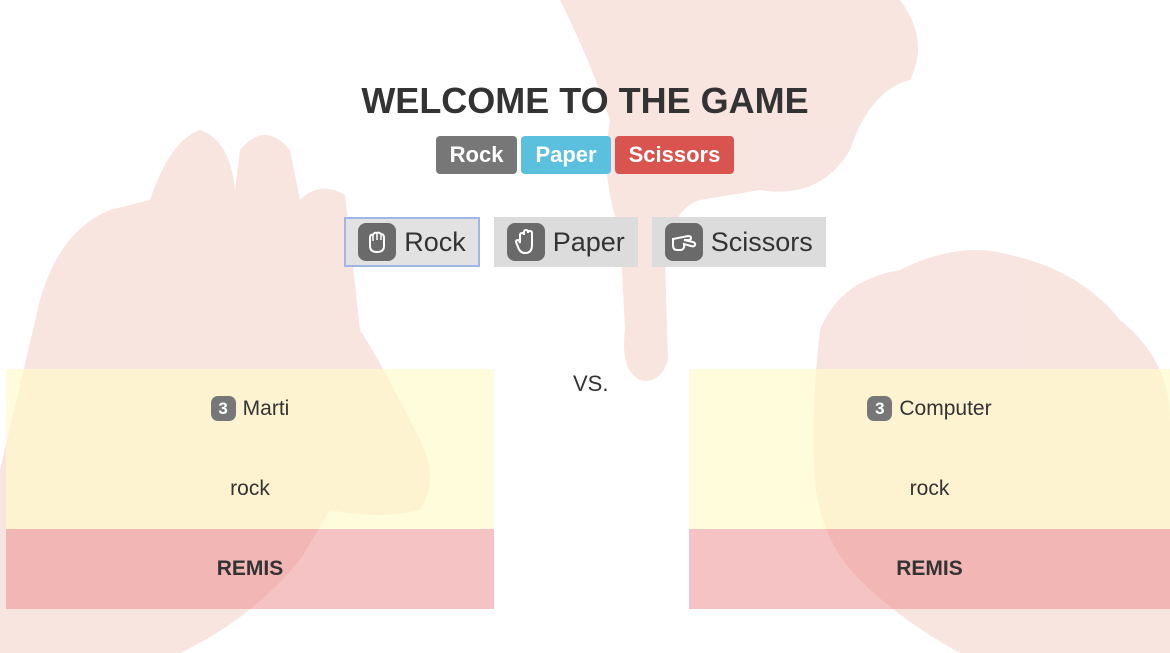 Image resolution: width=1170 pixels, height=653 pixels. I want to click on computer-result: REMIS, so click(929, 569).